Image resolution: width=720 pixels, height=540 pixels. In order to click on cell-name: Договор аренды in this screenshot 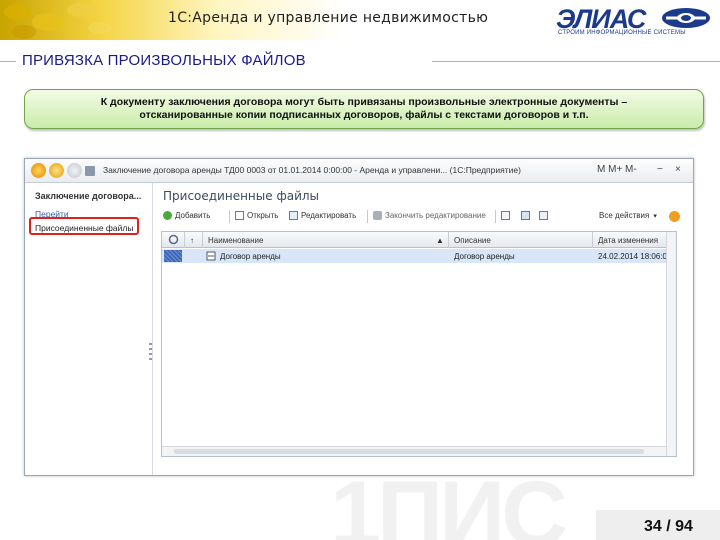, I will do `click(250, 256)`.